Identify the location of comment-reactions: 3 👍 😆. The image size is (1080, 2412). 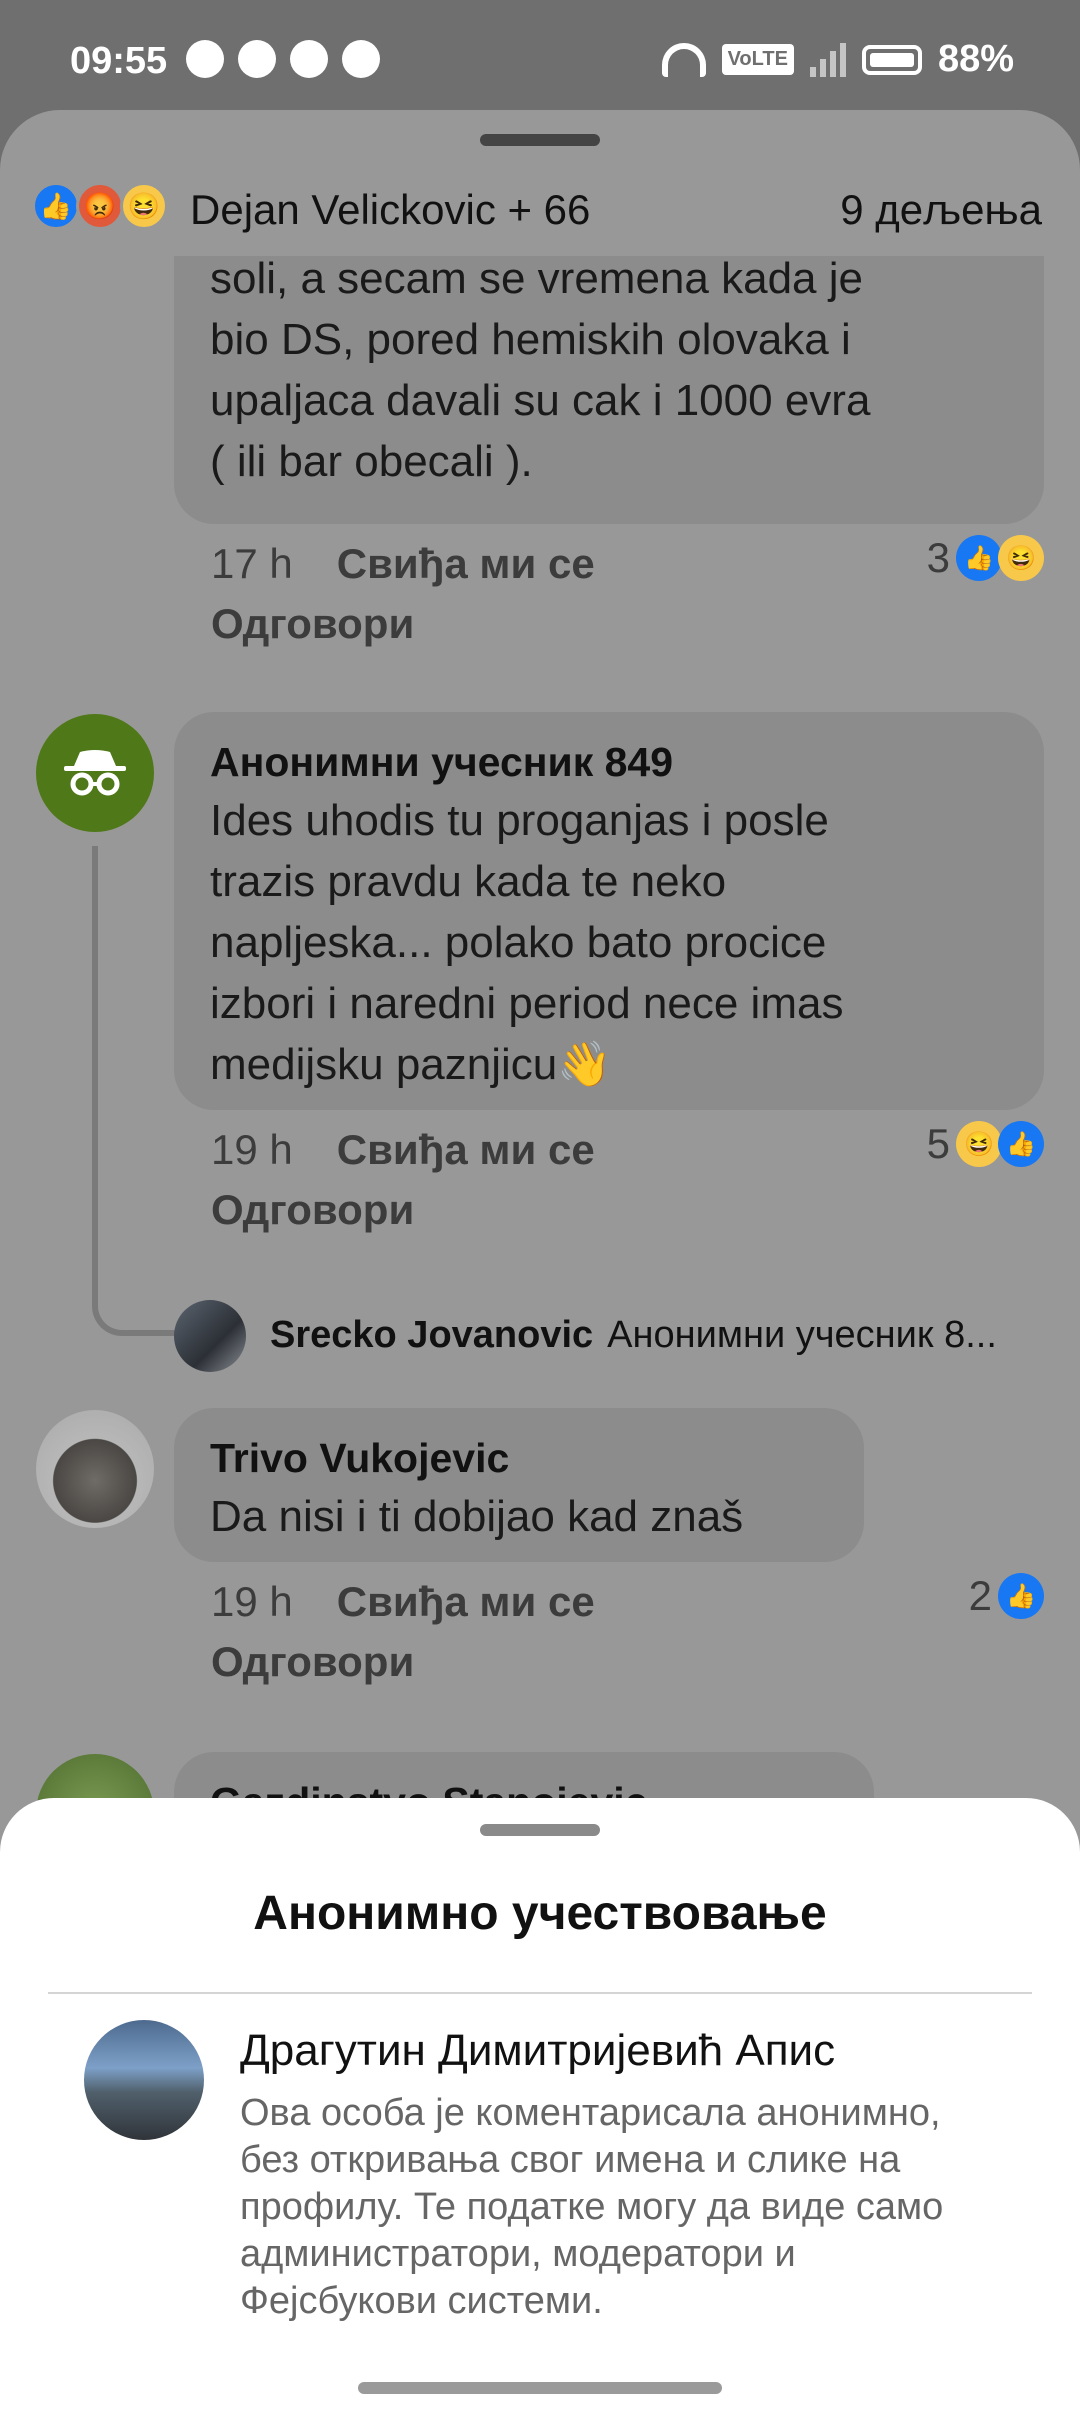
(985, 558).